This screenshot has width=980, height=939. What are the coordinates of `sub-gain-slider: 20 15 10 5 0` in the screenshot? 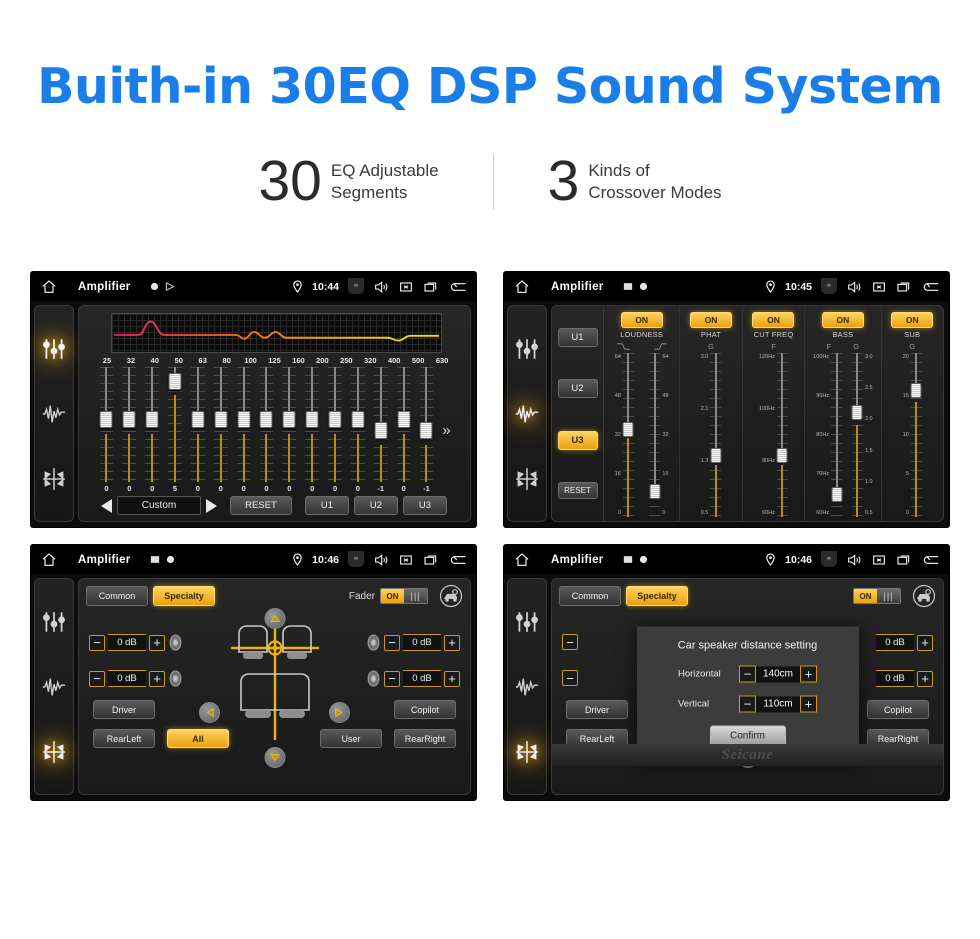 It's located at (912, 435).